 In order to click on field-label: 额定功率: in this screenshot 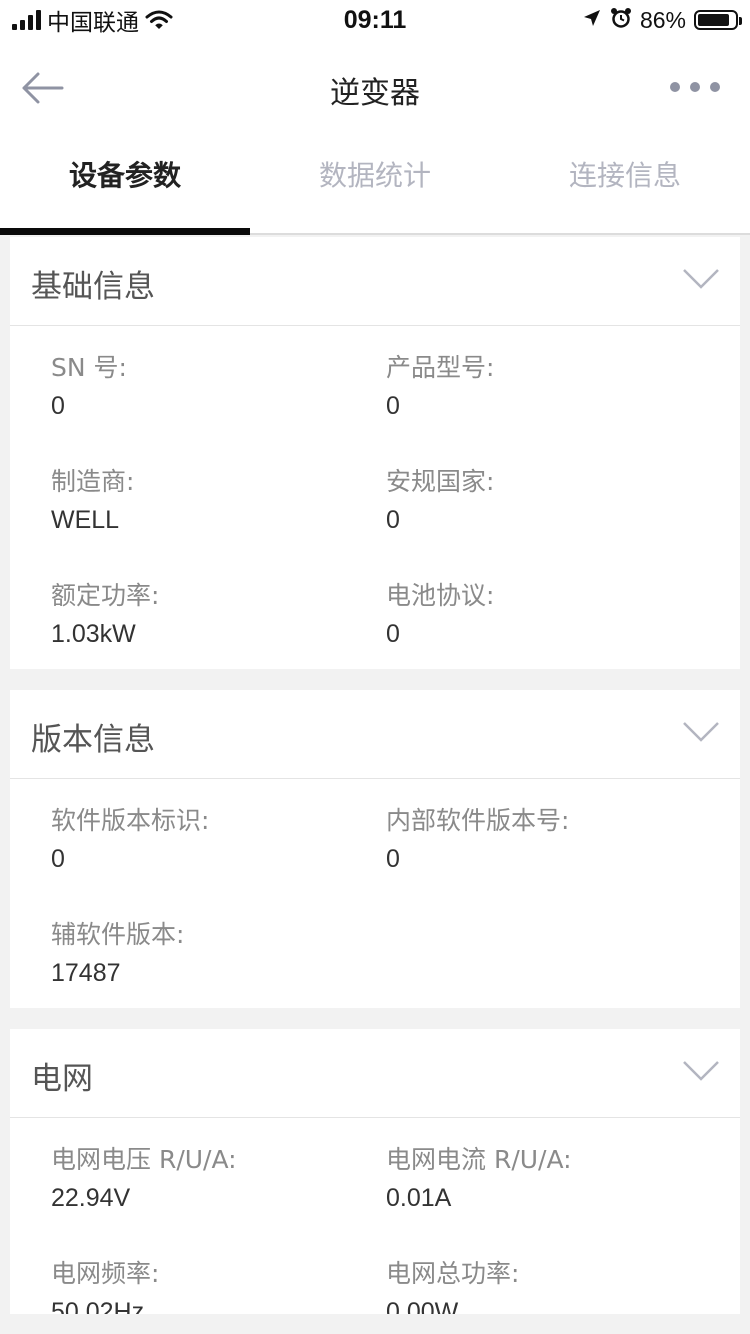, I will do `click(105, 595)`.